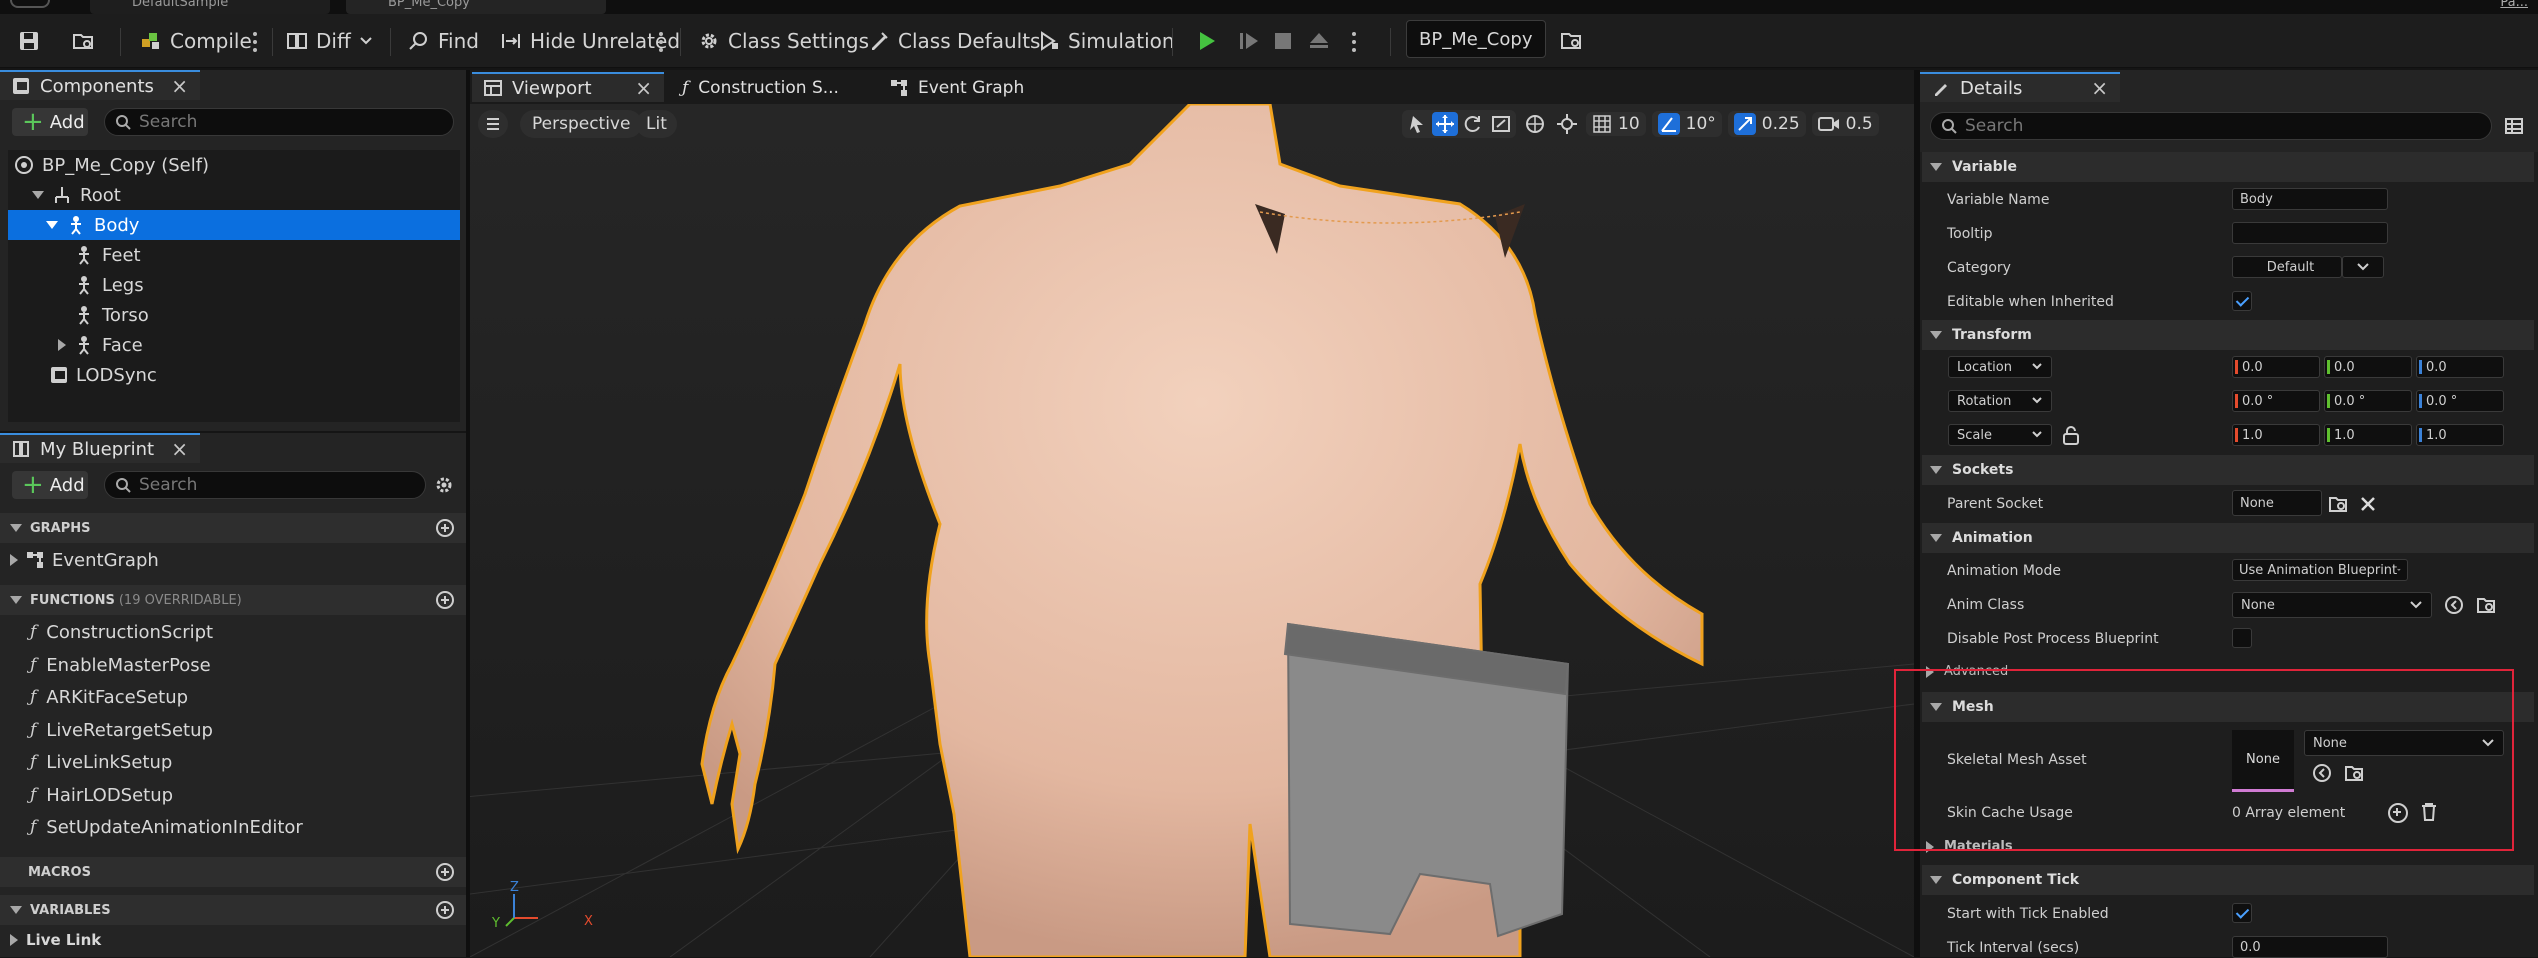 This screenshot has height=958, width=2538. What do you see at coordinates (444, 485) in the screenshot?
I see `settings-gear-icon` at bounding box center [444, 485].